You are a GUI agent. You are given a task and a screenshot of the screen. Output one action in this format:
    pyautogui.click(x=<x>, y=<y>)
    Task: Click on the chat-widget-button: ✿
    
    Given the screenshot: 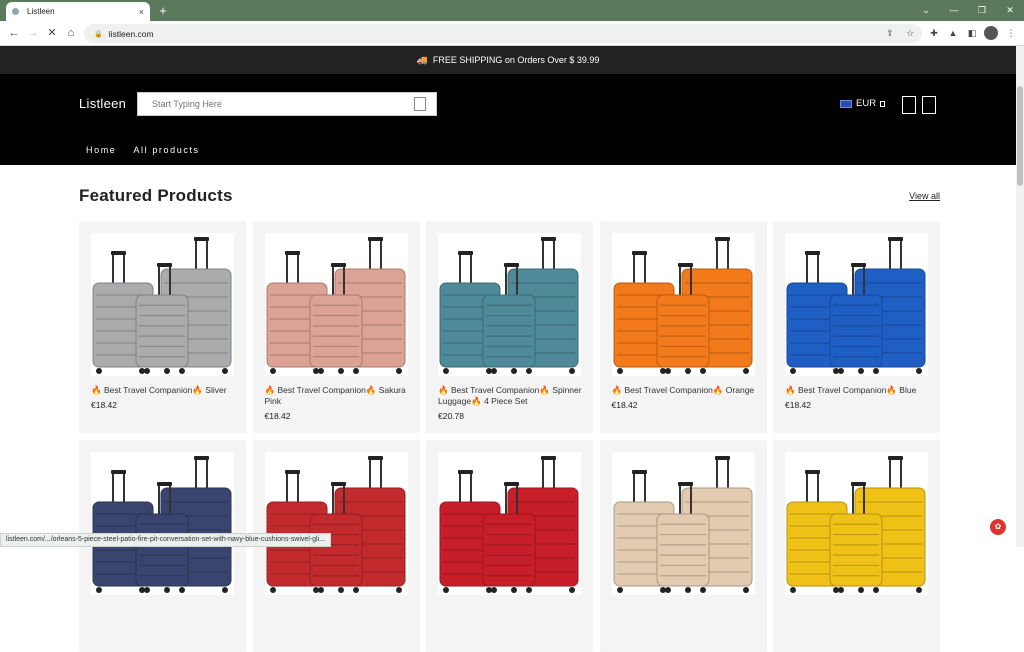 What is the action you would take?
    pyautogui.click(x=998, y=527)
    